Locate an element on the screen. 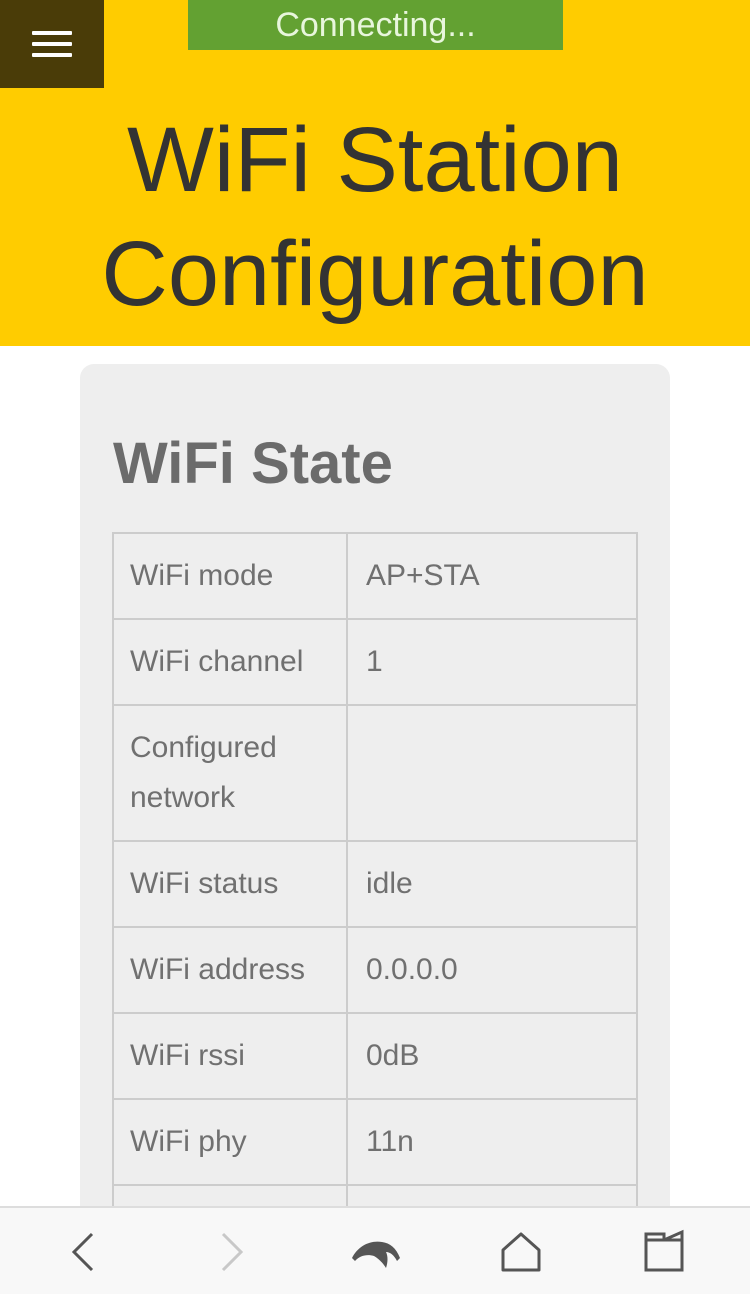 The width and height of the screenshot is (750, 1294). browser-toolbar is located at coordinates (375, 1250).